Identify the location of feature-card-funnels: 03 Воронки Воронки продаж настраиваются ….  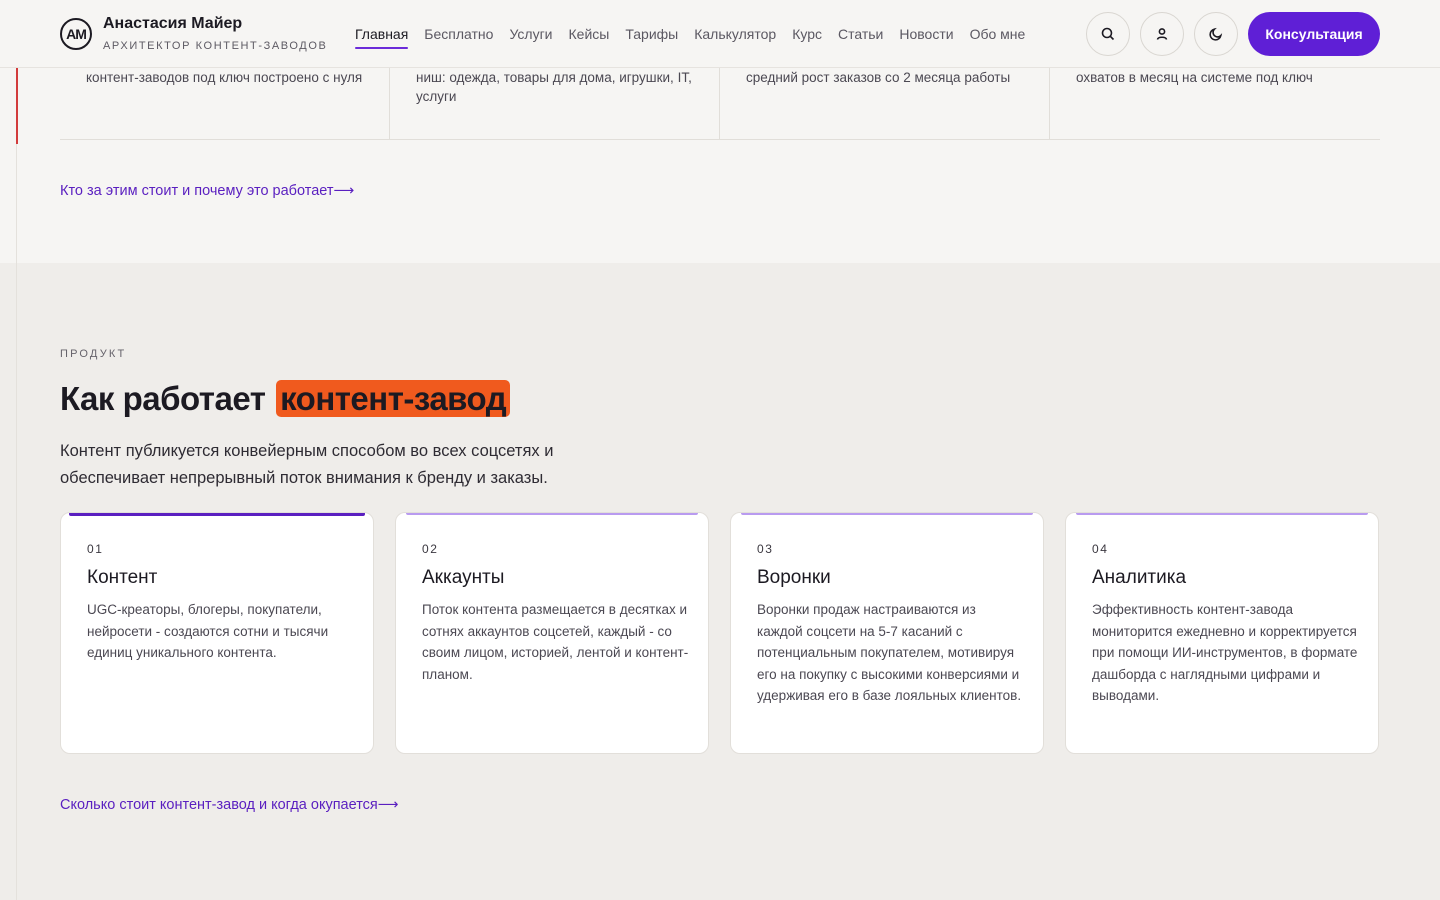
(887, 633).